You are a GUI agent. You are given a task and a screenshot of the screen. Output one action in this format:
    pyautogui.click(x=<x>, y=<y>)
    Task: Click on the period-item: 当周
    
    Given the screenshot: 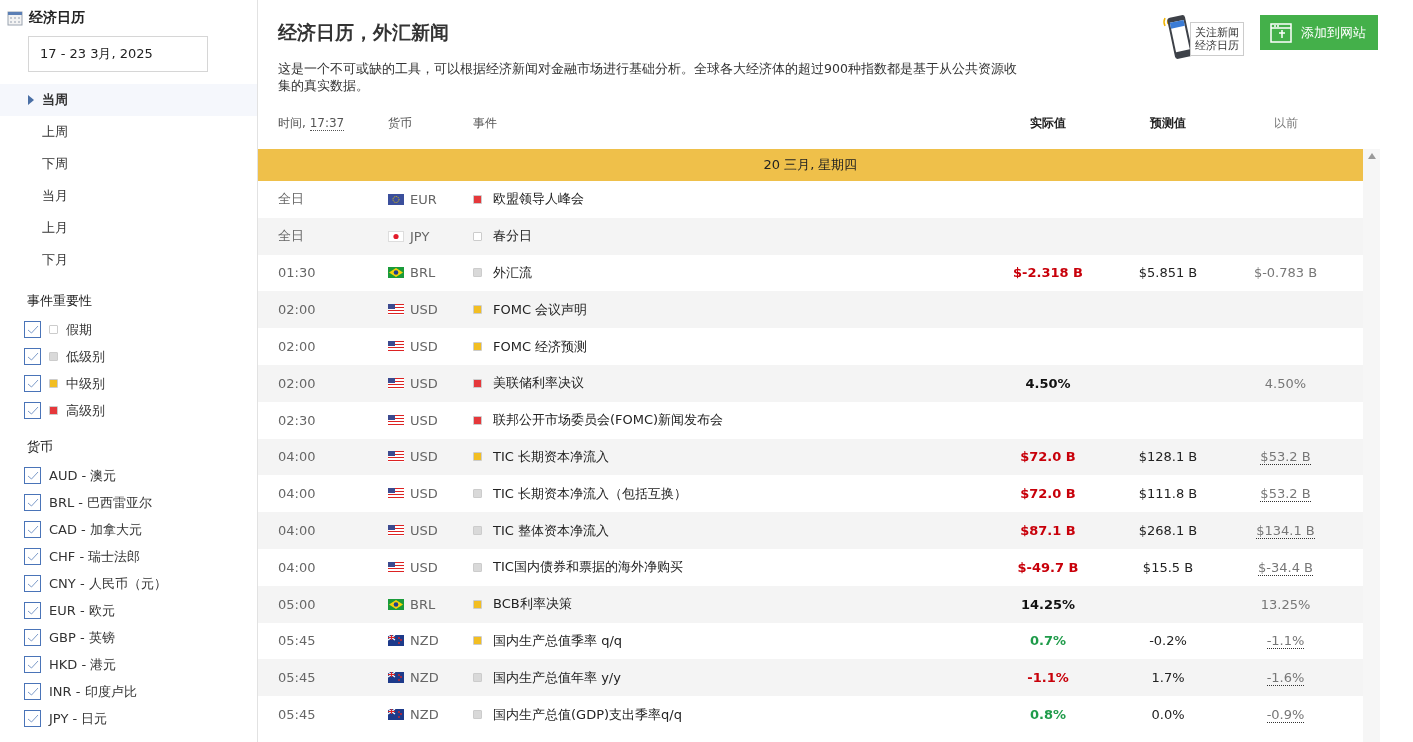 What is the action you would take?
    pyautogui.click(x=128, y=100)
    